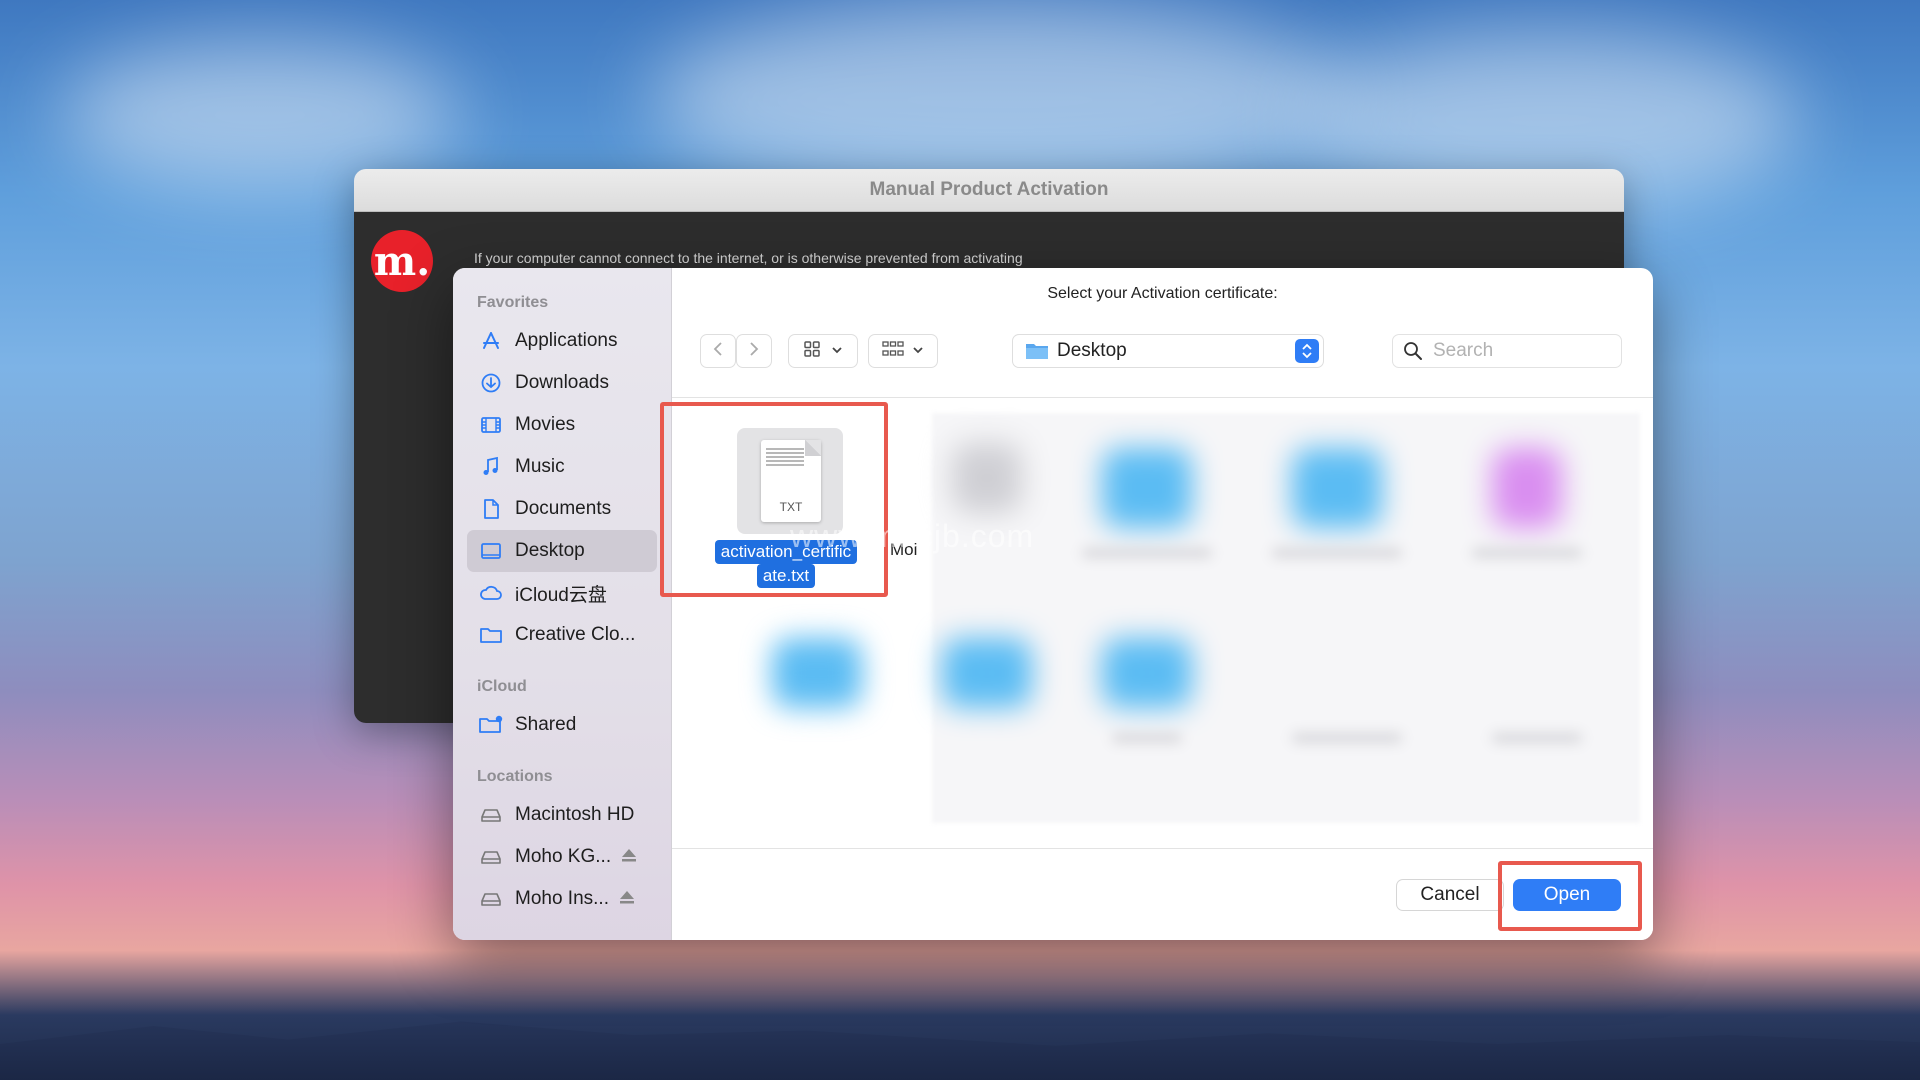 This screenshot has height=1080, width=1920. I want to click on grid-view-icon, so click(812, 351).